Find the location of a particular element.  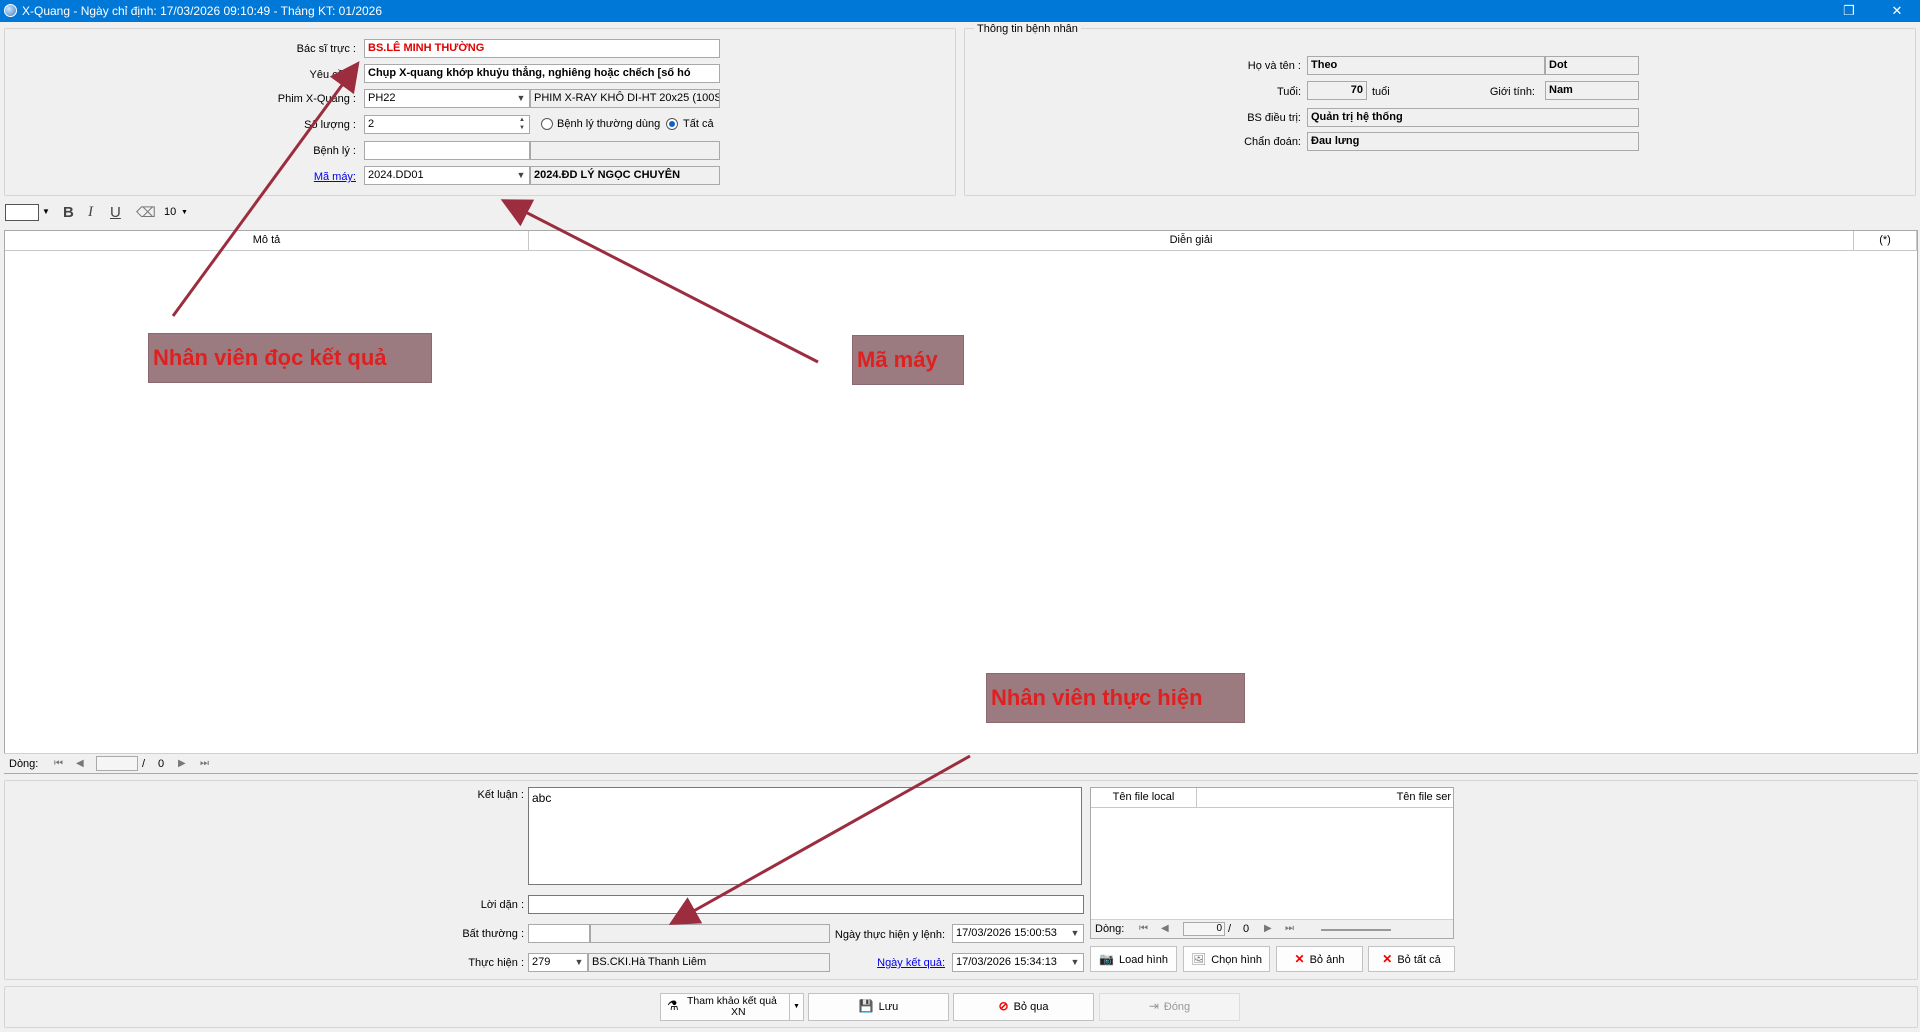

italic-button: I is located at coordinates (90, 212).